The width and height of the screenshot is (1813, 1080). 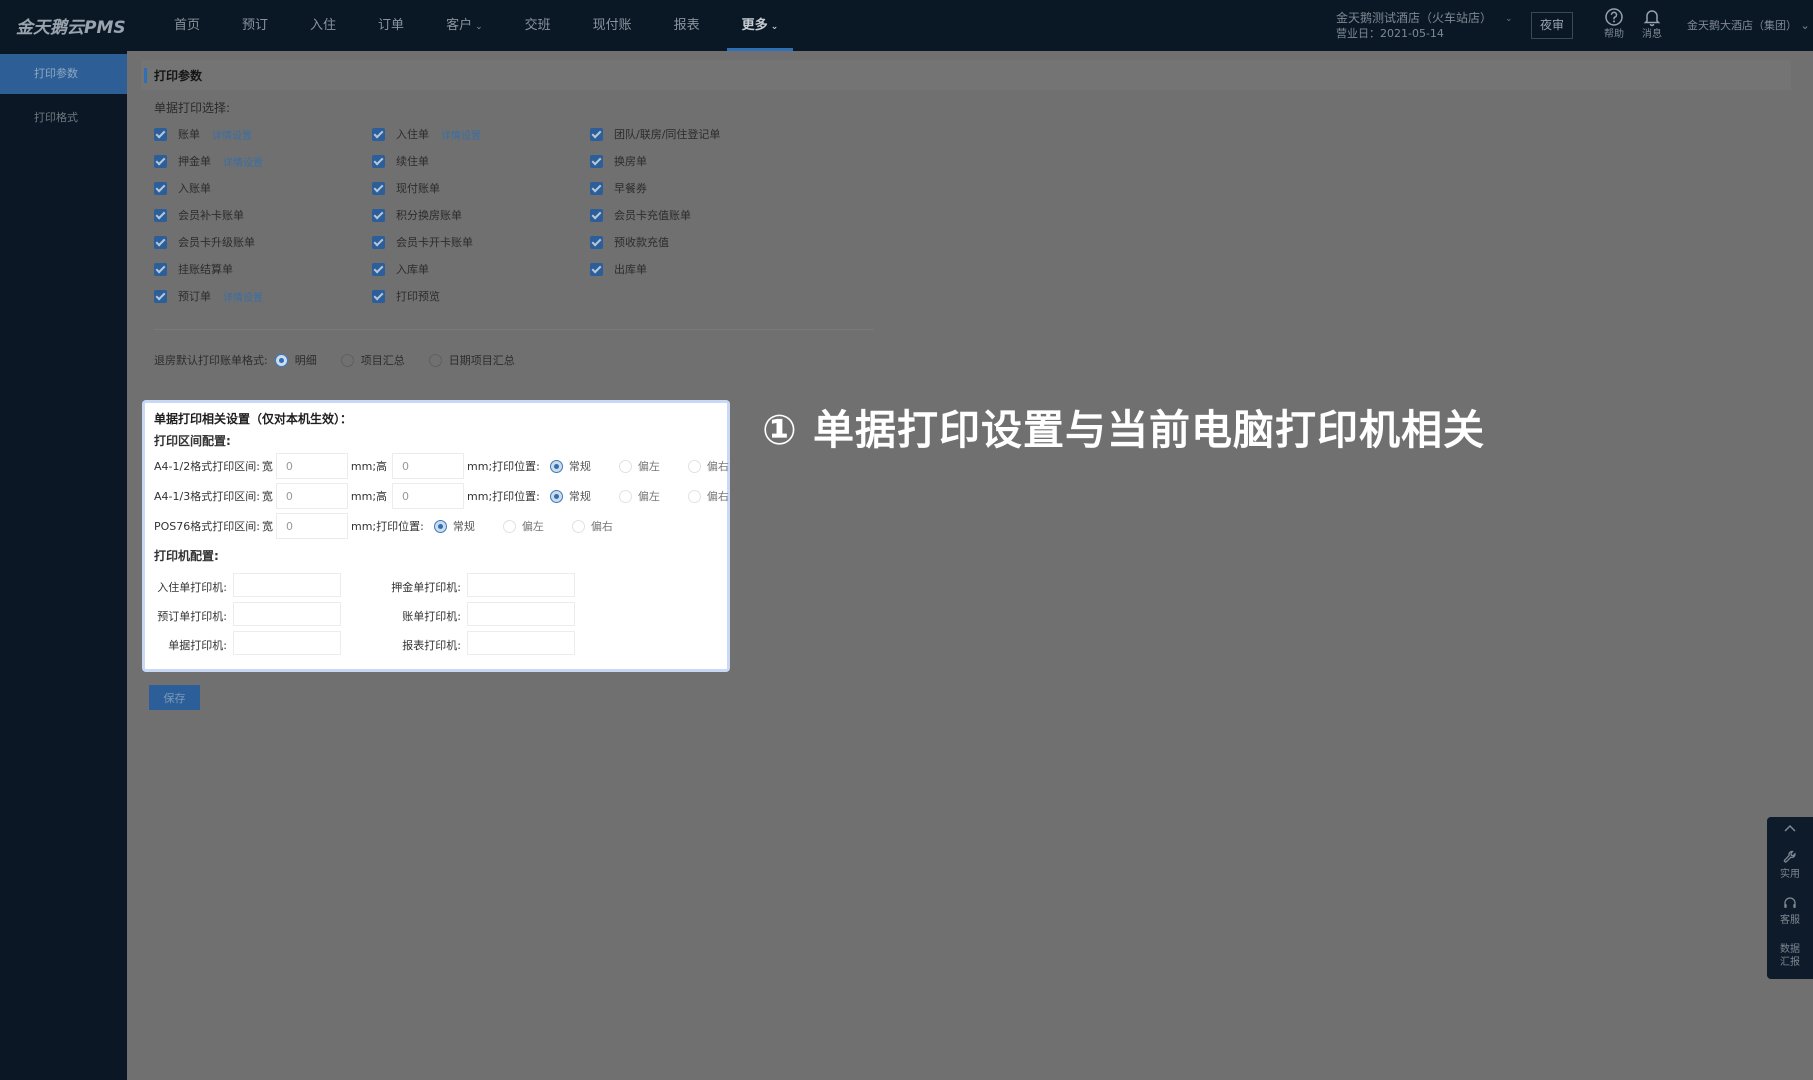 What do you see at coordinates (1614, 24) in the screenshot?
I see `help-button: 帮助` at bounding box center [1614, 24].